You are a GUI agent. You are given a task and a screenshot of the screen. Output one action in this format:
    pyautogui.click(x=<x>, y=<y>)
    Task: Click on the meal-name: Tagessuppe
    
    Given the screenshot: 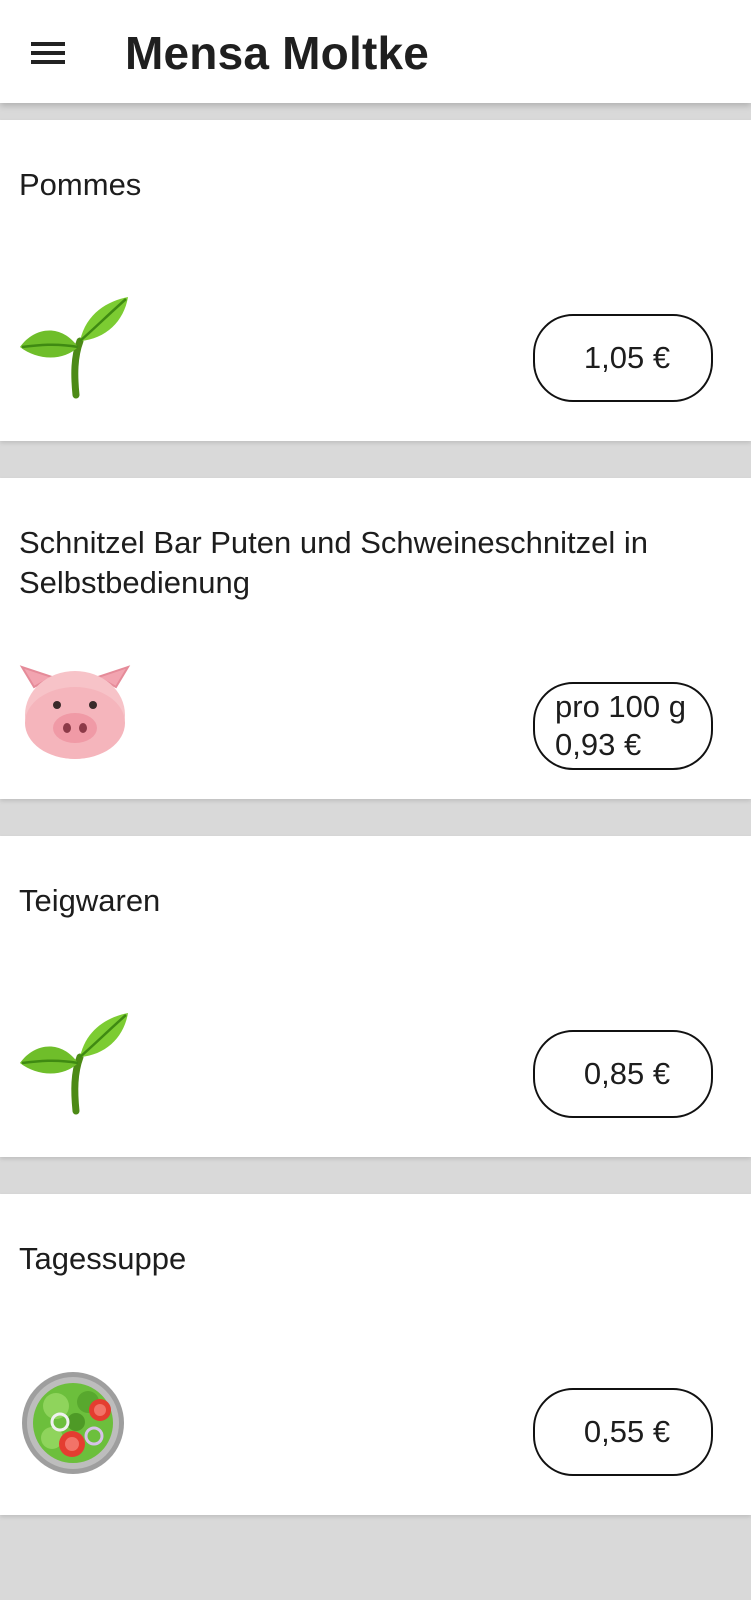 What is the action you would take?
    pyautogui.click(x=103, y=1258)
    